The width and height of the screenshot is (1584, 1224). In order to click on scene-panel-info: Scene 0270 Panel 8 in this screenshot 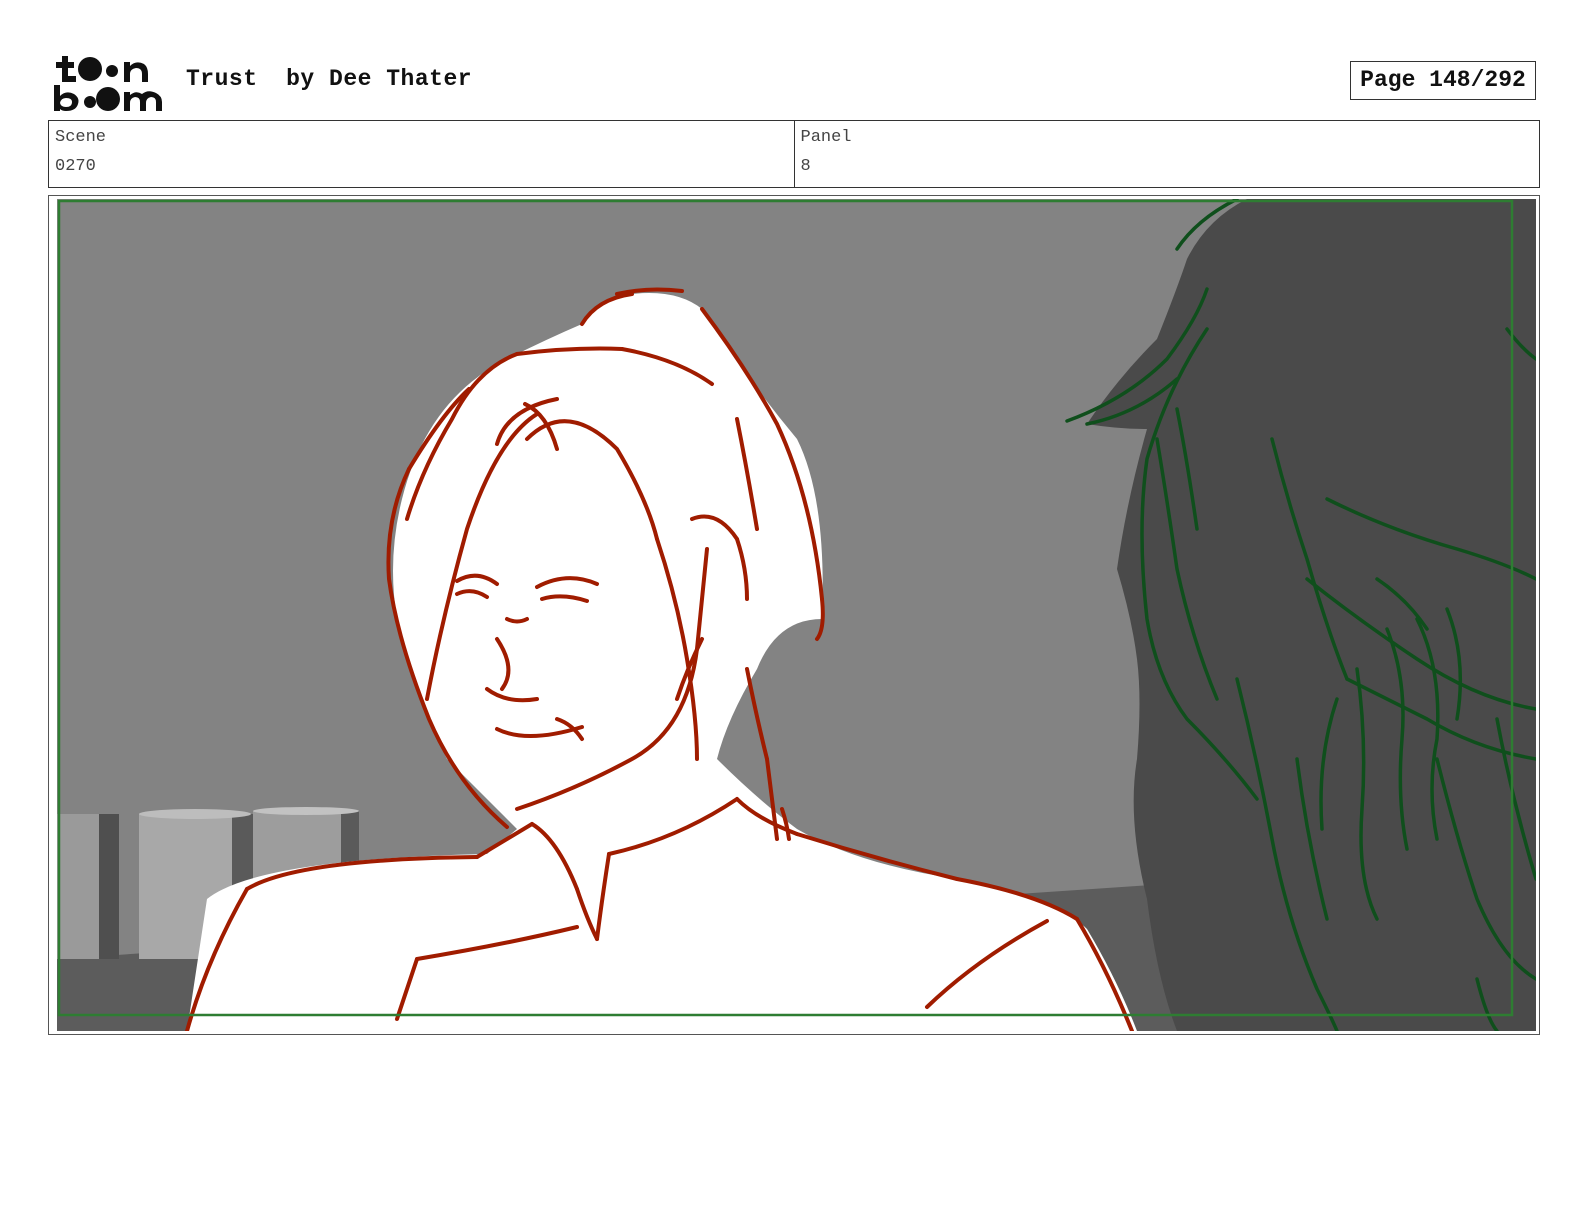, I will do `click(794, 154)`.